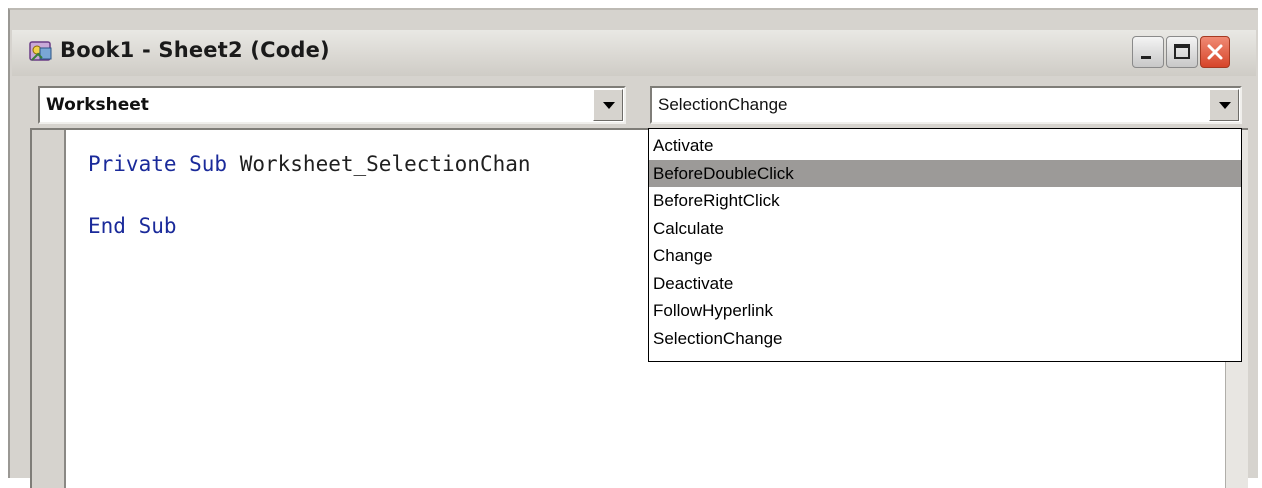 The width and height of the screenshot is (1262, 488). Describe the element at coordinates (945, 146) in the screenshot. I see `dropdown-option: Activate` at that location.